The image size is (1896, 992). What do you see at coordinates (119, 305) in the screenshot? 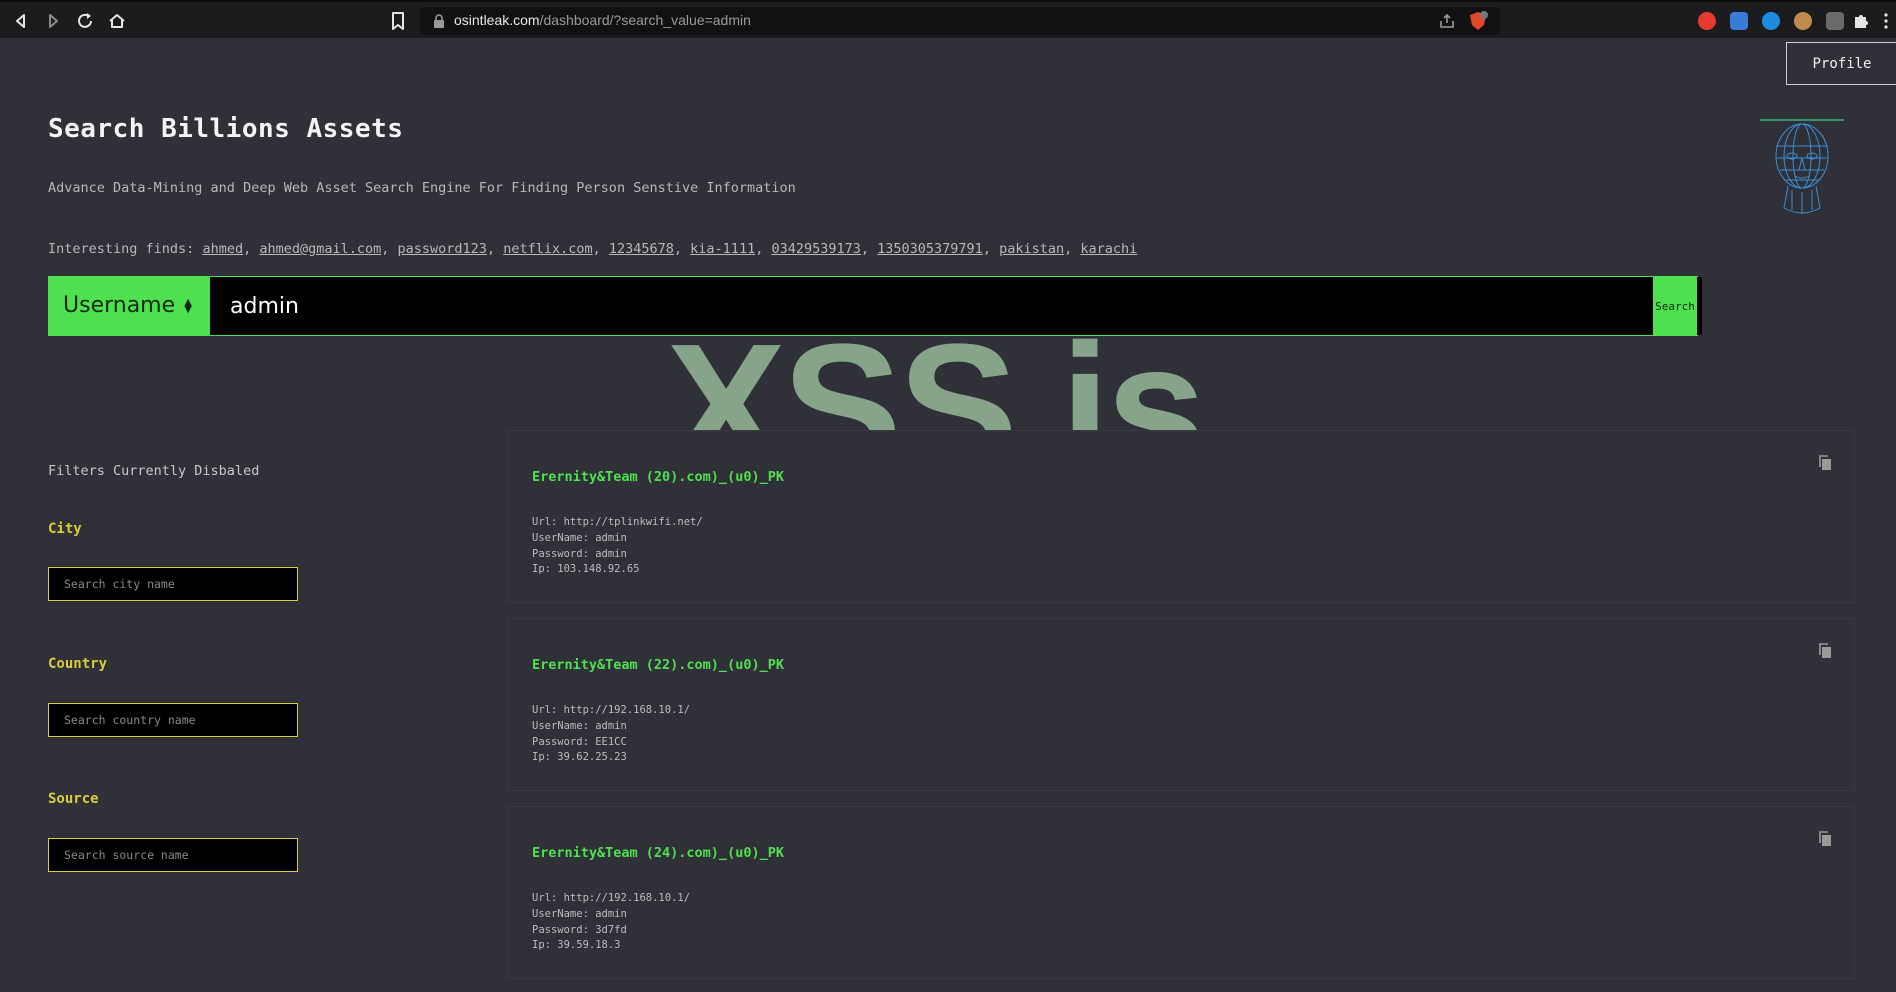
I see `search-type-label: Username` at bounding box center [119, 305].